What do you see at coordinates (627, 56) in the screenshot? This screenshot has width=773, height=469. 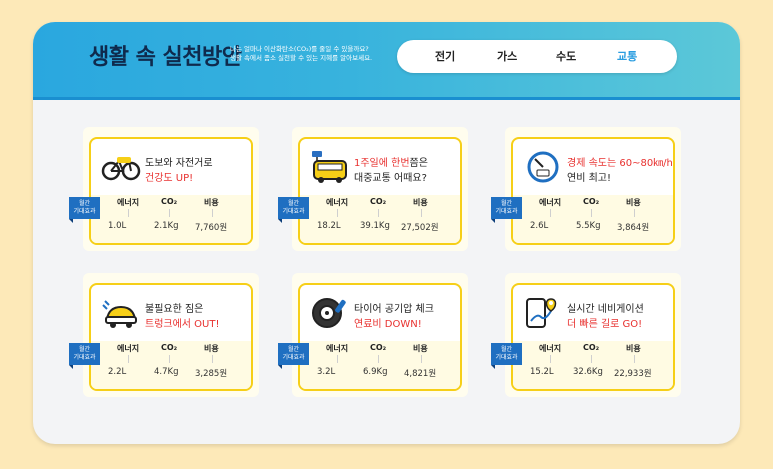 I see `tab-transport: 교통` at bounding box center [627, 56].